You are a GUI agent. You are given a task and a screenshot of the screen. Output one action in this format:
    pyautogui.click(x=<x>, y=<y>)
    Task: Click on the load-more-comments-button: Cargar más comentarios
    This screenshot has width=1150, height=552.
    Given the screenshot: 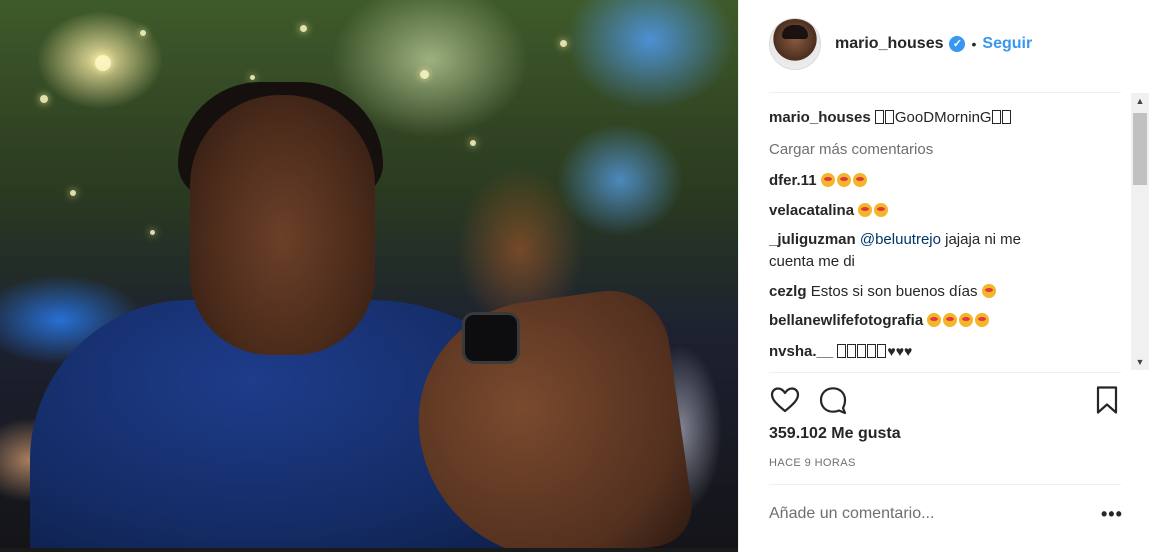 What is the action you would take?
    pyautogui.click(x=851, y=150)
    